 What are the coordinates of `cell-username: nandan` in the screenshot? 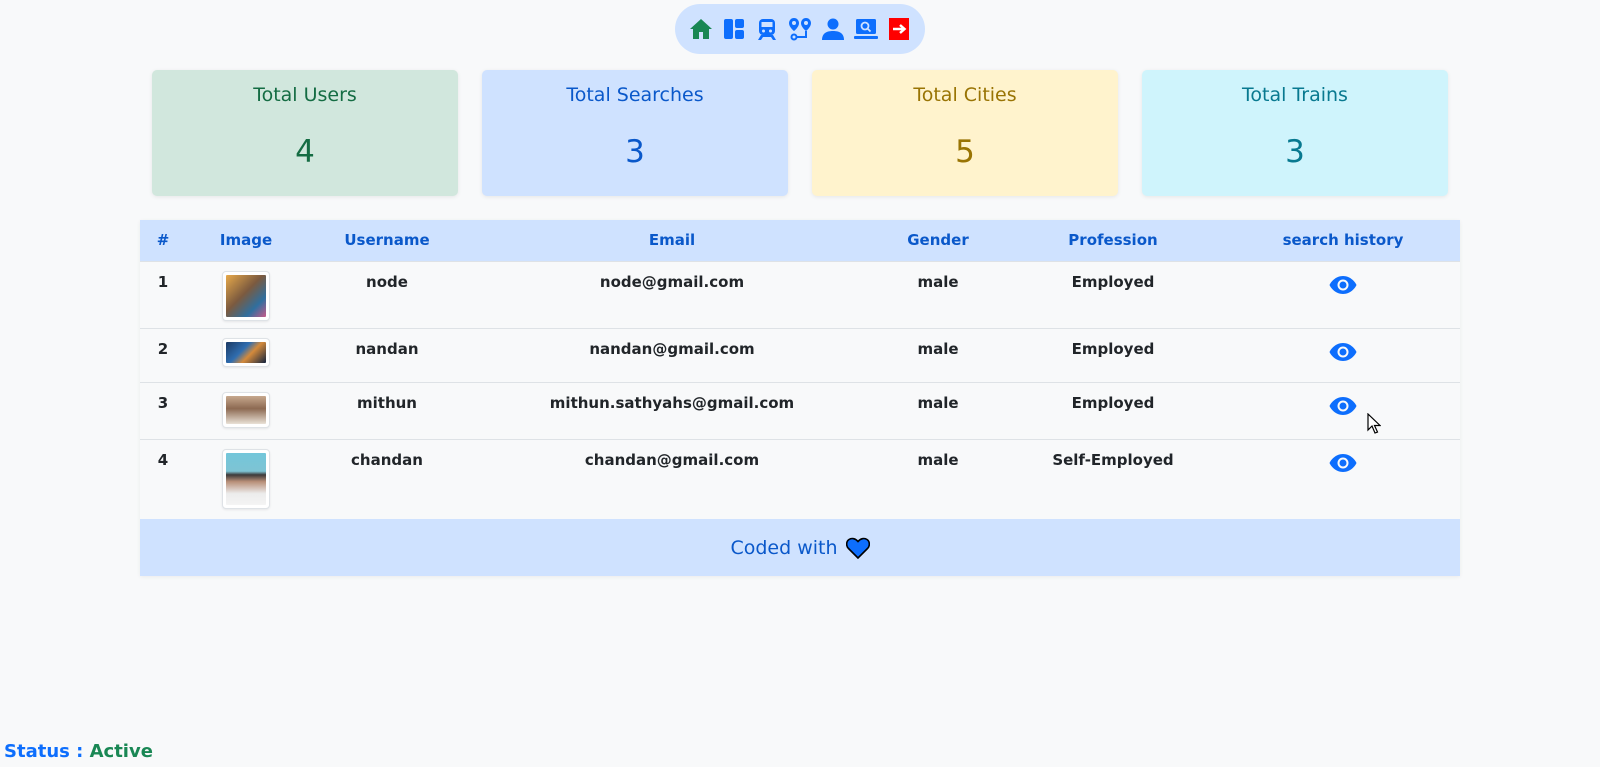 It's located at (387, 348).